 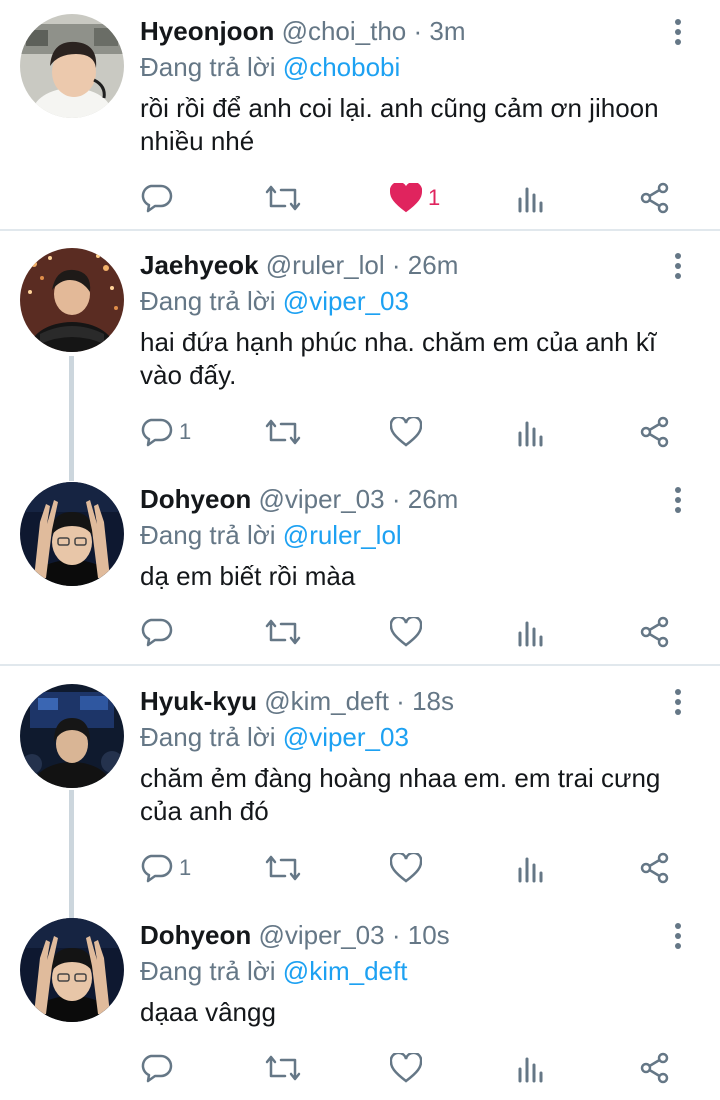 What do you see at coordinates (207, 31) in the screenshot?
I see `display-name: Hyeonjoon` at bounding box center [207, 31].